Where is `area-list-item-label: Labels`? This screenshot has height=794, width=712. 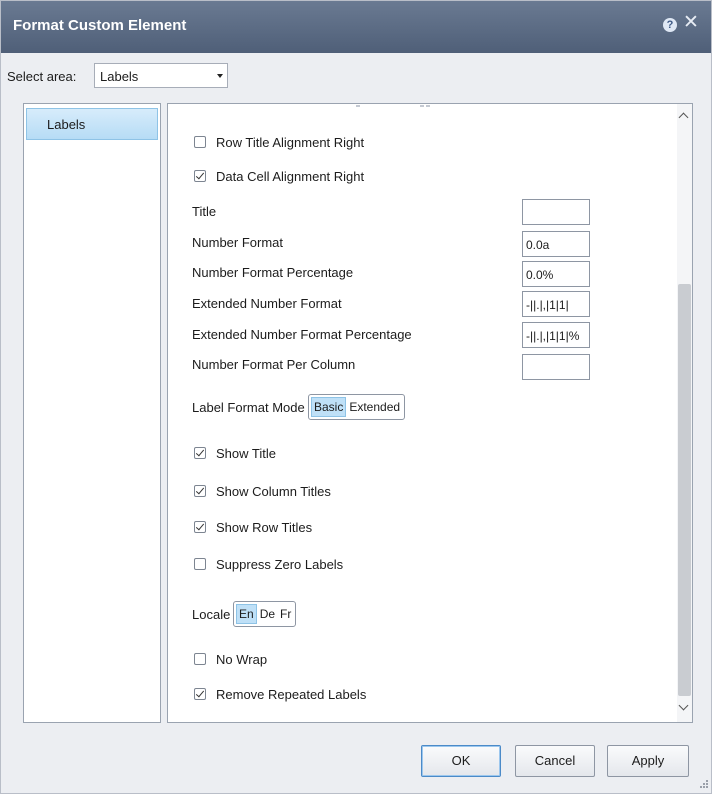
area-list-item-label: Labels is located at coordinates (66, 124).